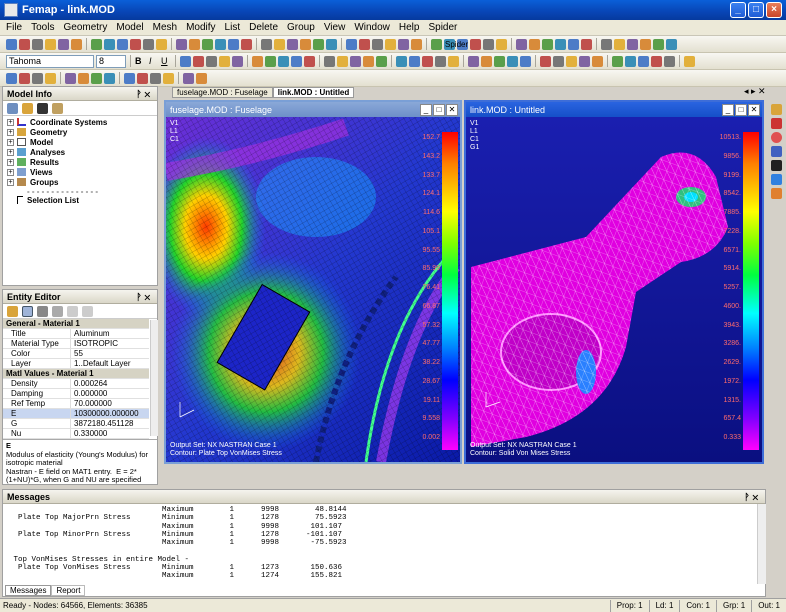  Describe the element at coordinates (154, 61) in the screenshot. I see `italic-icon: I` at that location.